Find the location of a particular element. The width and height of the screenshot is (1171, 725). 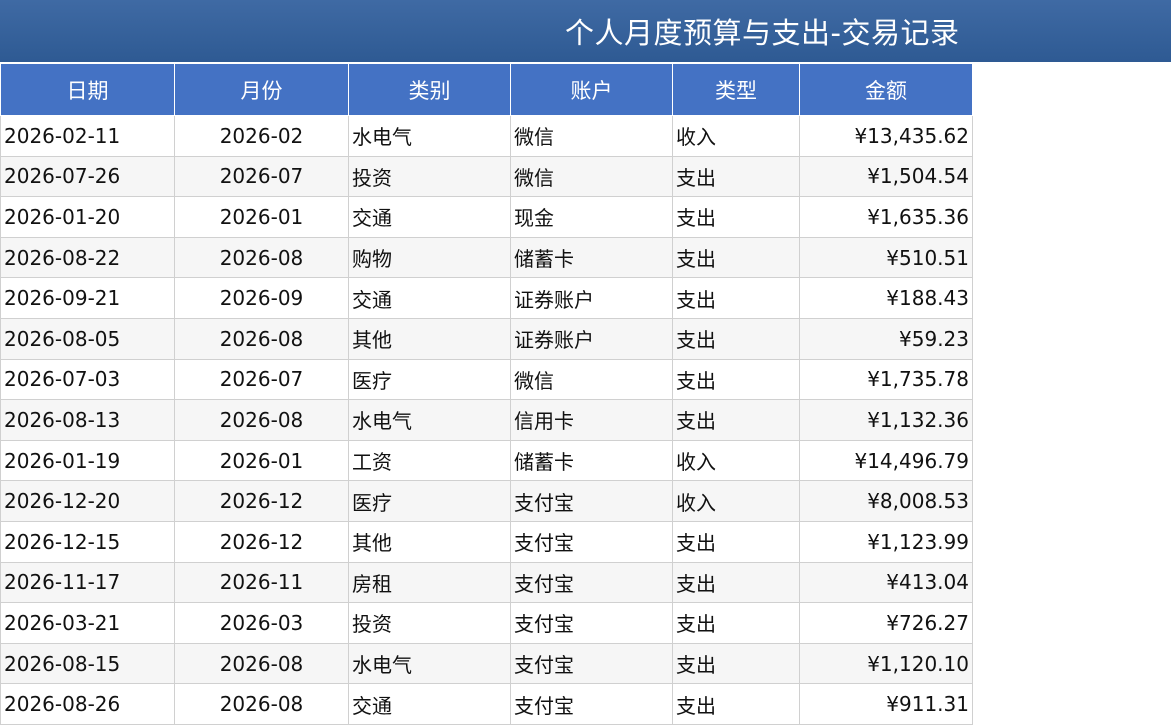

cell-amount: ¥1,123.99 is located at coordinates (886, 541).